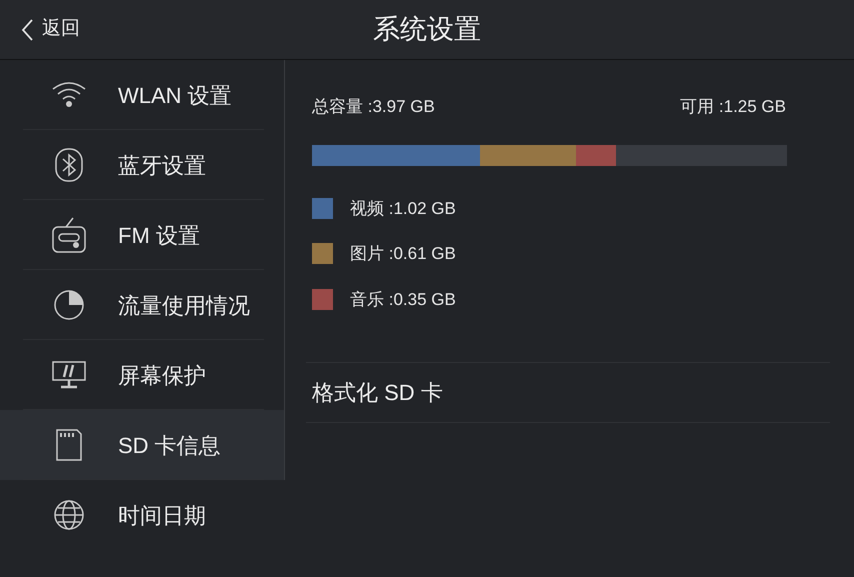 The width and height of the screenshot is (854, 577). I want to click on globe-icon, so click(69, 515).